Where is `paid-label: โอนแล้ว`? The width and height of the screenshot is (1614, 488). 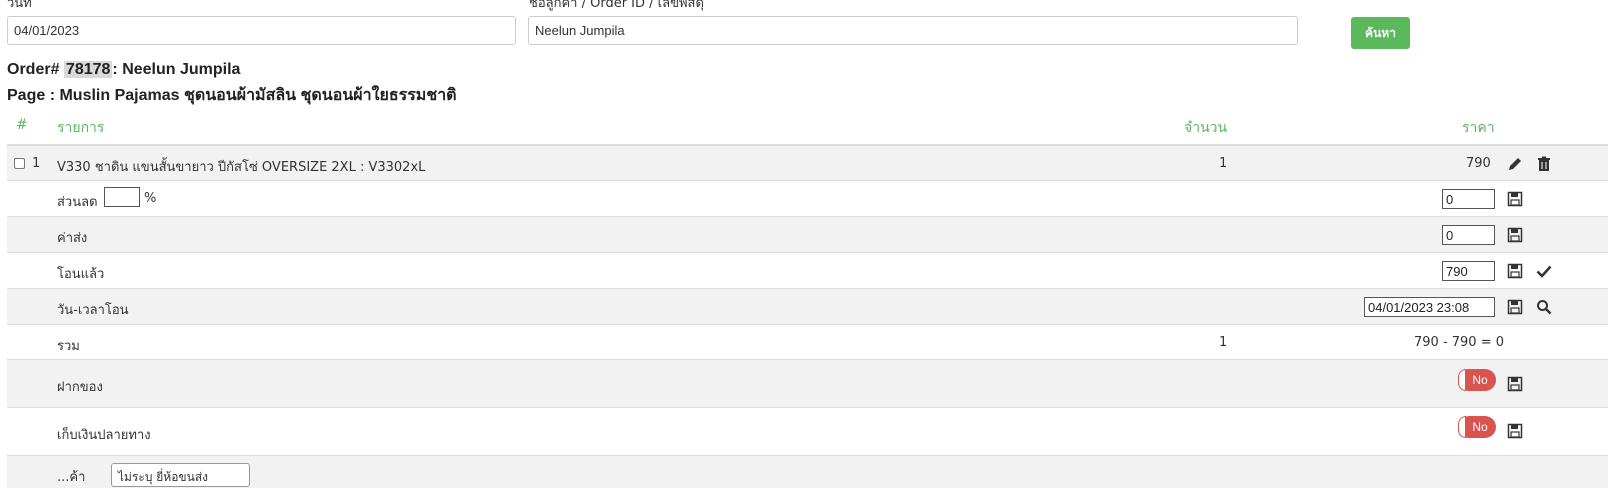 paid-label: โอนแล้ว is located at coordinates (81, 274).